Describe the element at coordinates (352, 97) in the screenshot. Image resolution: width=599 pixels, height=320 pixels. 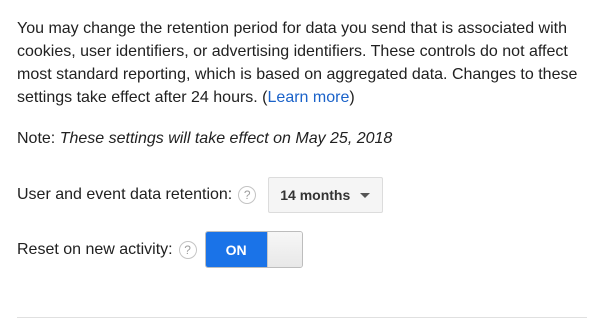
I see `description-suffix: )` at that location.